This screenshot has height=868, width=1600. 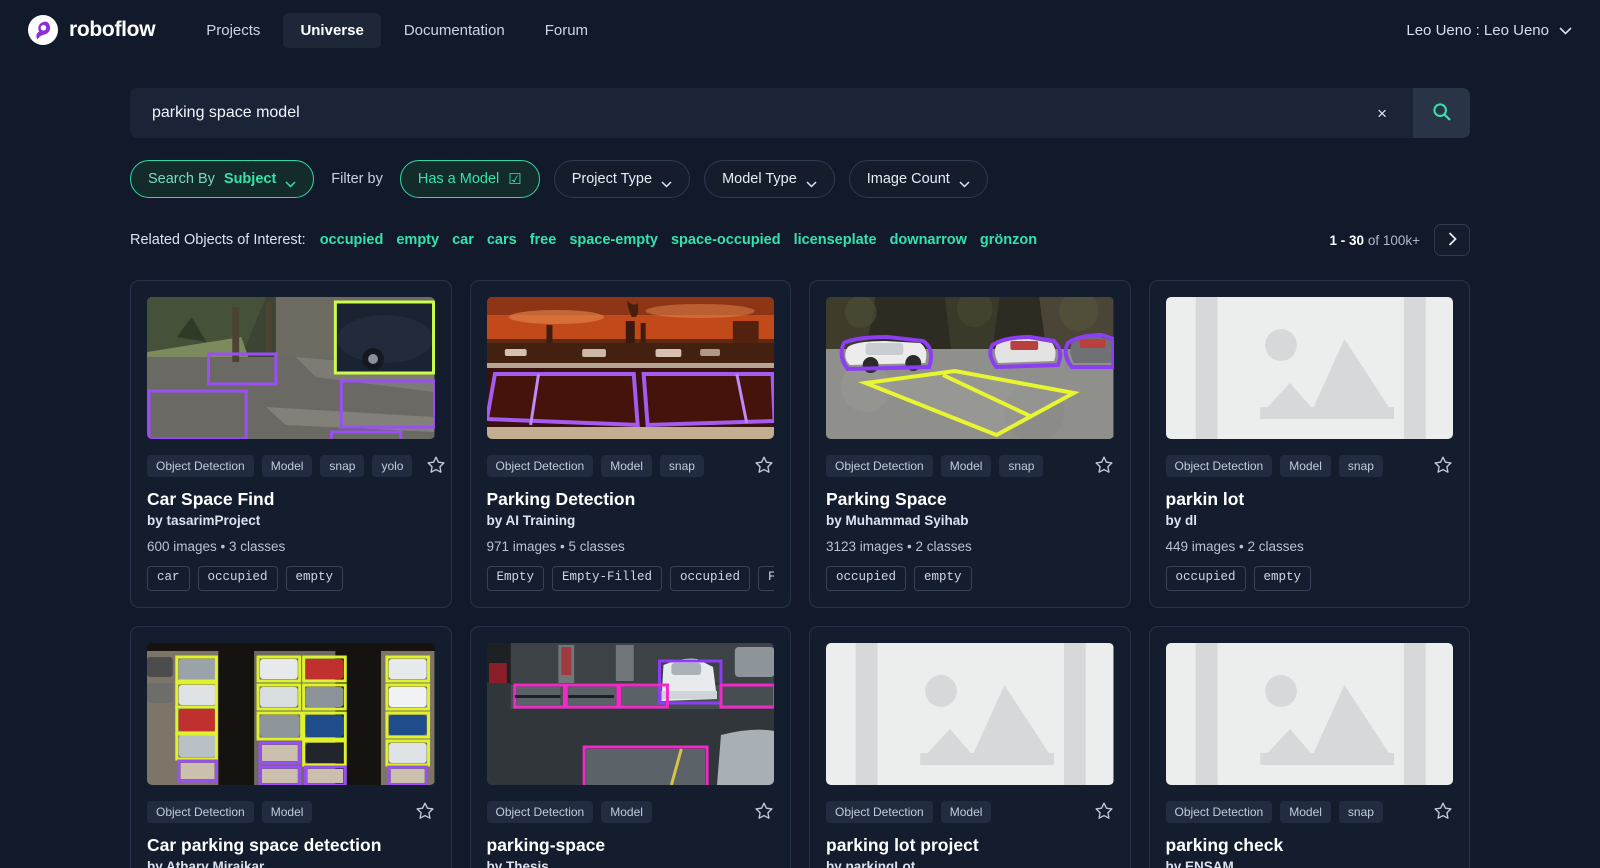 What do you see at coordinates (502, 240) in the screenshot?
I see `related-object-tag: cars` at bounding box center [502, 240].